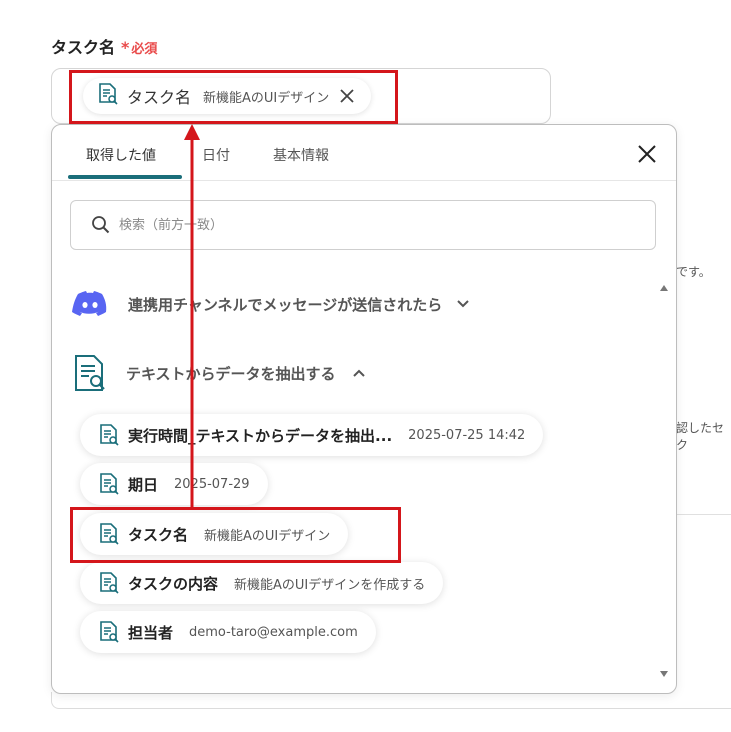  Describe the element at coordinates (664, 672) in the screenshot. I see `scroll-down-arrow` at that location.